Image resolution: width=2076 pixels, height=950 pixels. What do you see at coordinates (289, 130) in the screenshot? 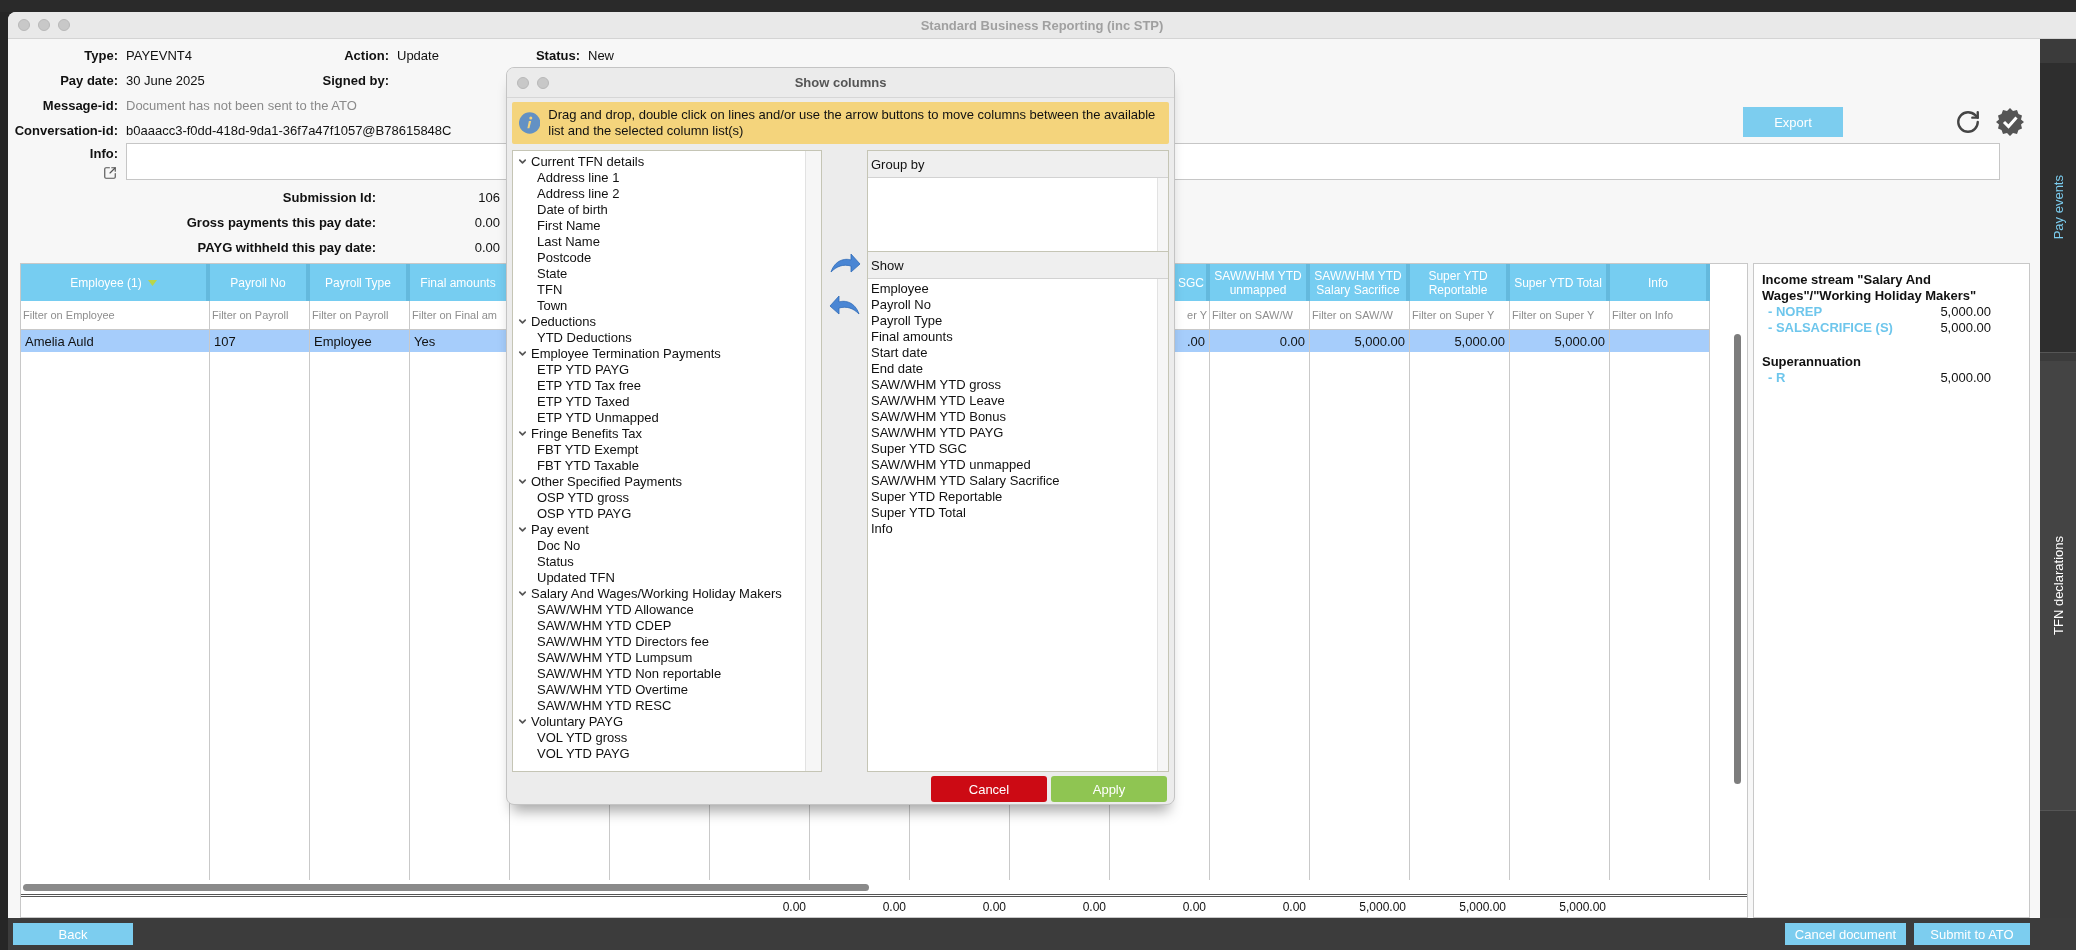
I see `field-value: b0aaacc3-f0dd-418d-9da1-36f7a47f1057@B78615848C` at bounding box center [289, 130].